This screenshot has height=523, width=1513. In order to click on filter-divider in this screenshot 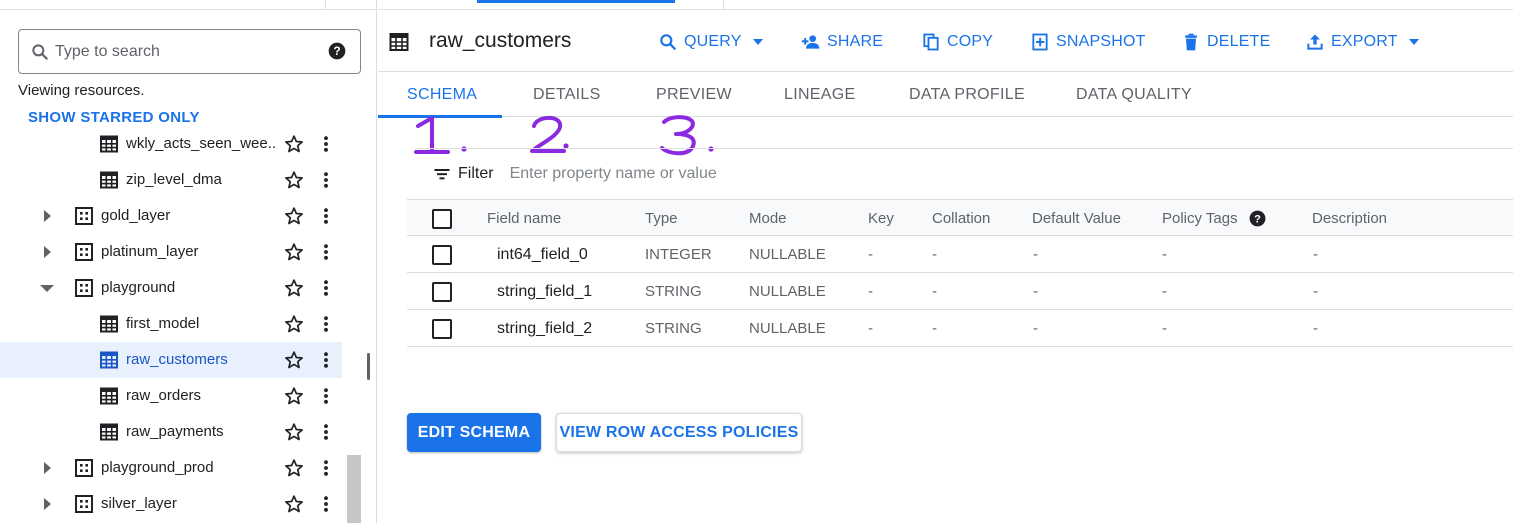, I will do `click(964, 148)`.